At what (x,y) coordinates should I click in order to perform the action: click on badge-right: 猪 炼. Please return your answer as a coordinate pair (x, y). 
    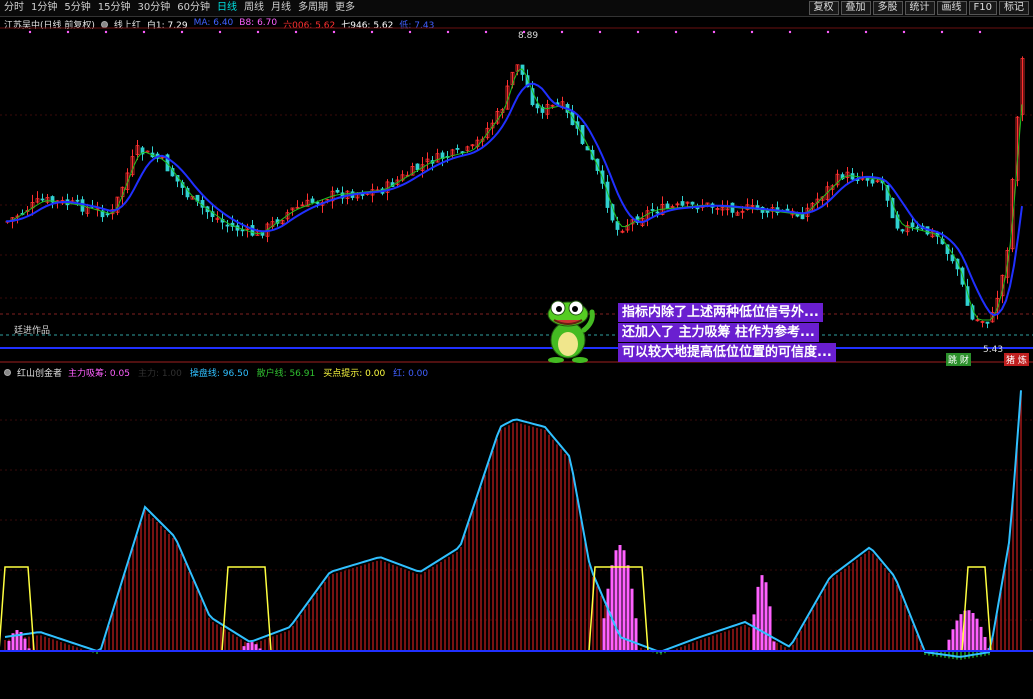
    Looking at the image, I should click on (1016, 359).